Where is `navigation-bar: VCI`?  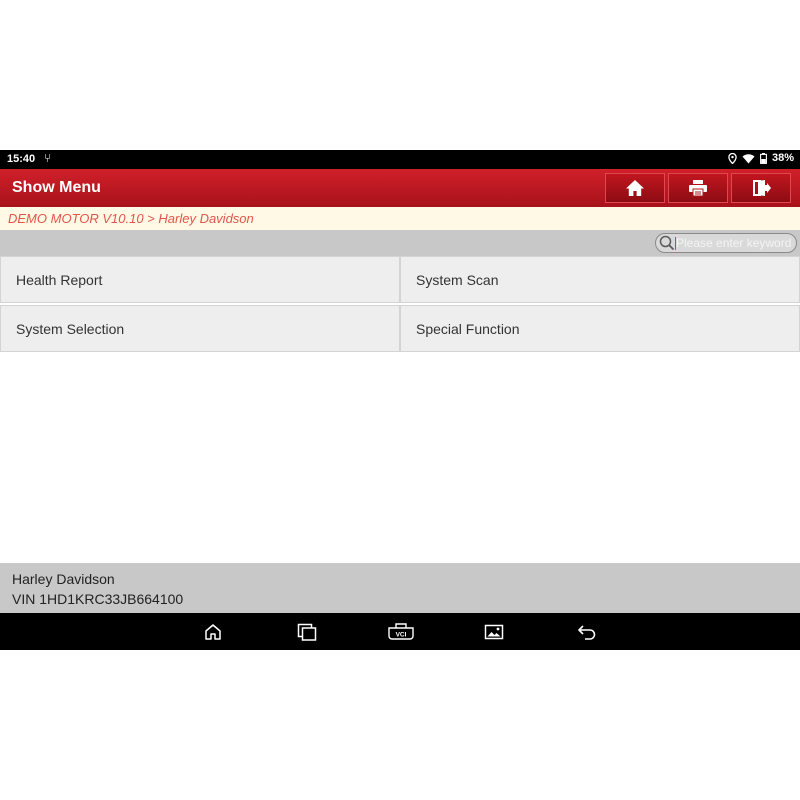
navigation-bar: VCI is located at coordinates (400, 631).